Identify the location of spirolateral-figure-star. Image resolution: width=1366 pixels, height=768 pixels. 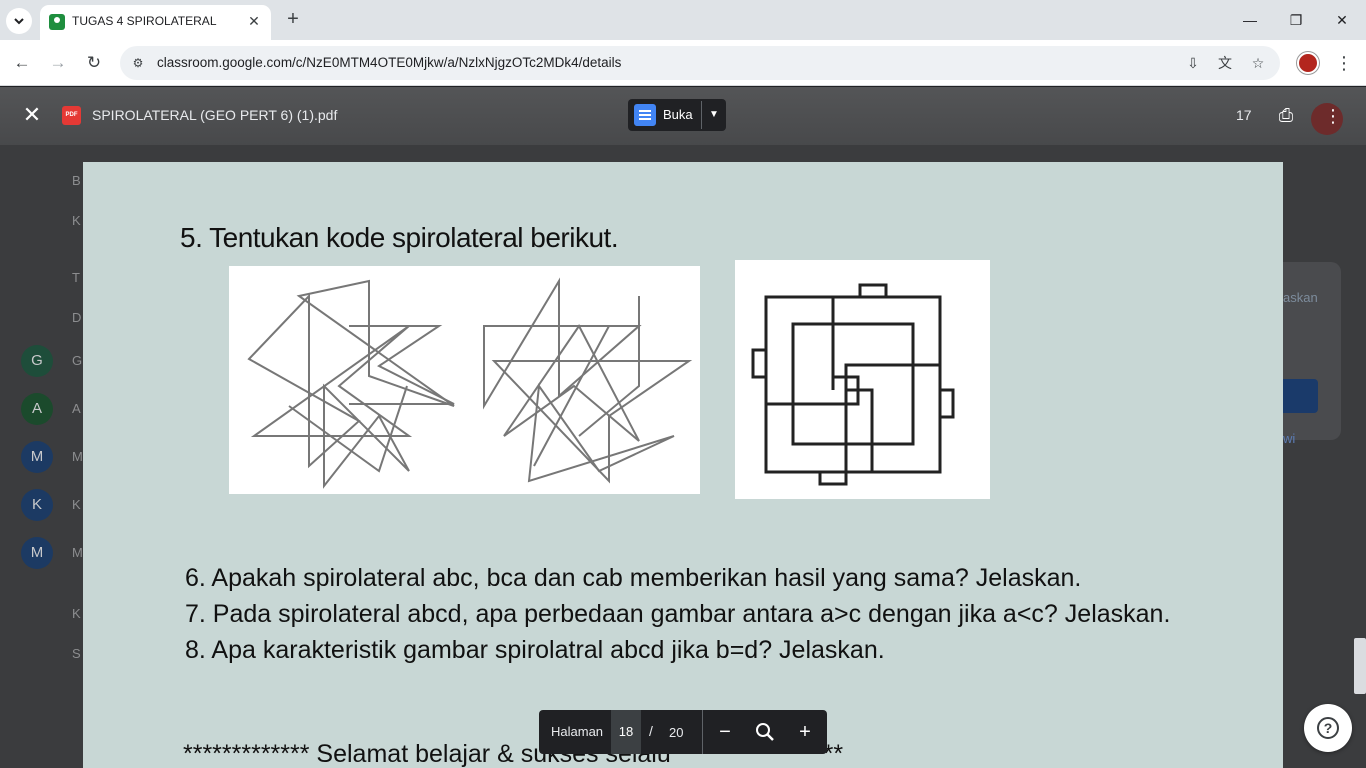
(464, 380).